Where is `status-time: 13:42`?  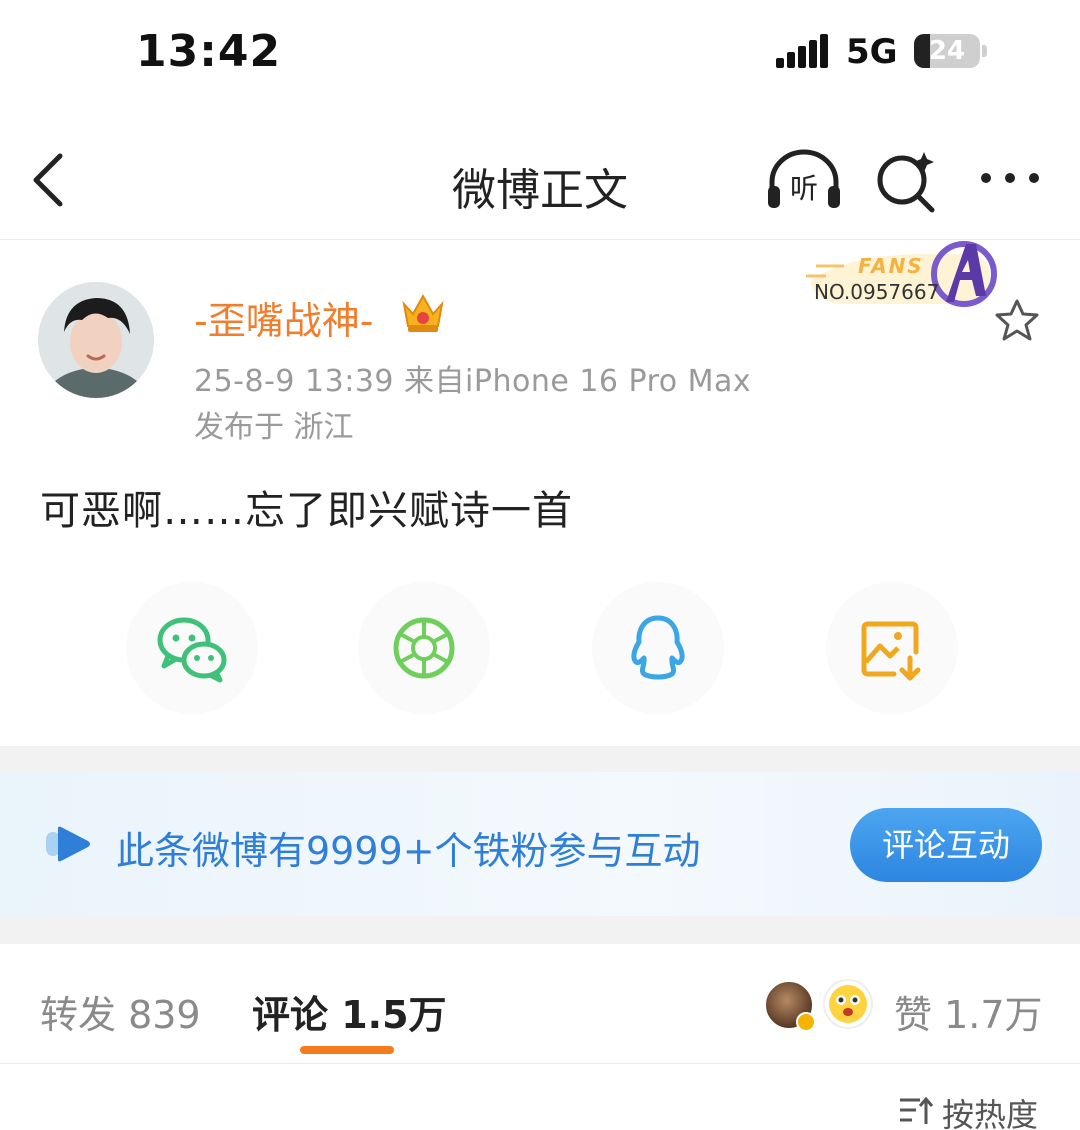 status-time: 13:42 is located at coordinates (209, 51).